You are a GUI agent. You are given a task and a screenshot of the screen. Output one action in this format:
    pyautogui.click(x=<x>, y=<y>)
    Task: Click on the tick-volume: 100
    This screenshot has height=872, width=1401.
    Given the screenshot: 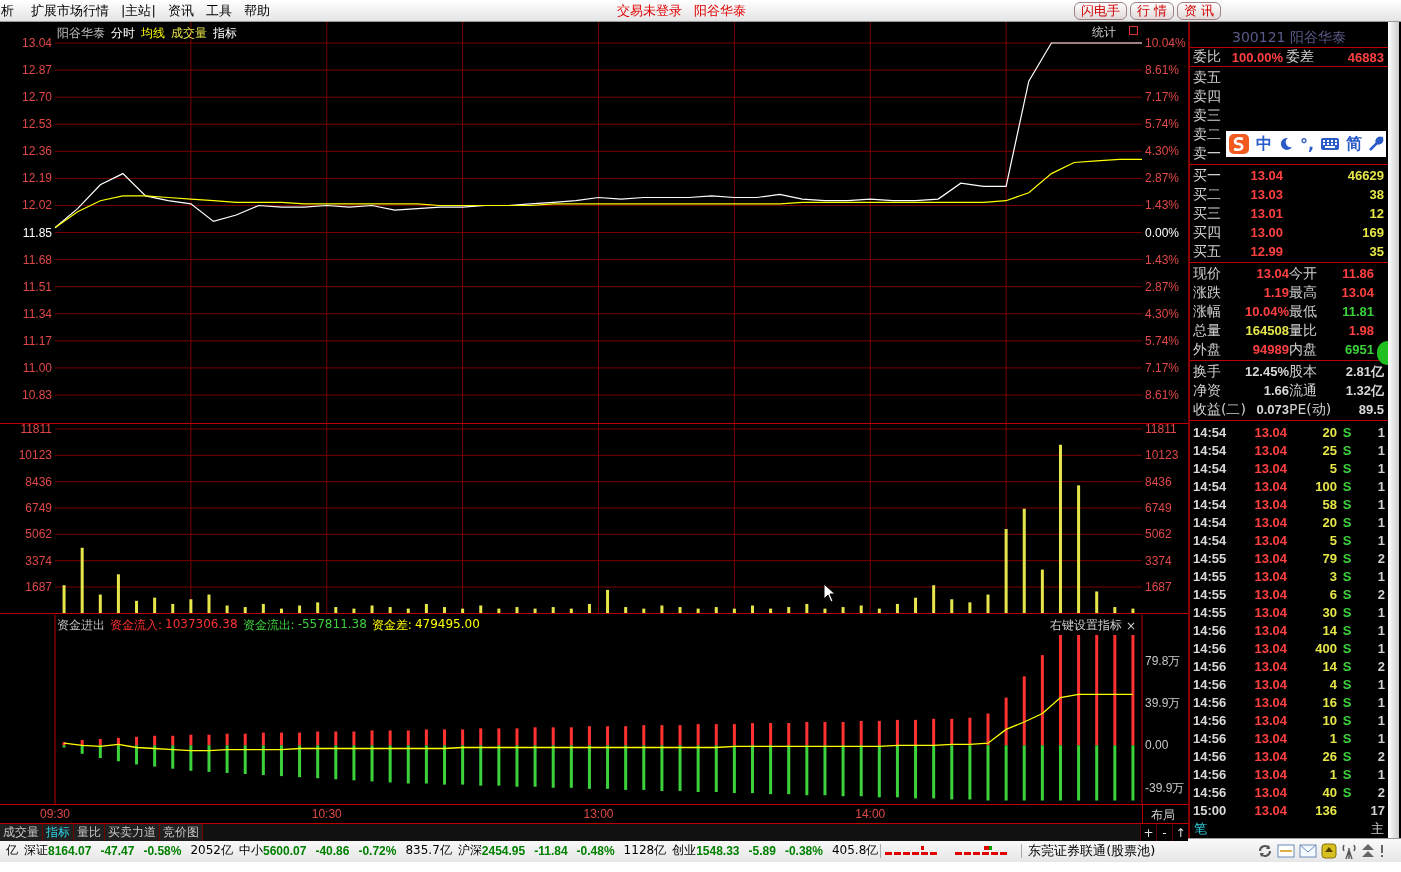 What is the action you would take?
    pyautogui.click(x=1325, y=486)
    